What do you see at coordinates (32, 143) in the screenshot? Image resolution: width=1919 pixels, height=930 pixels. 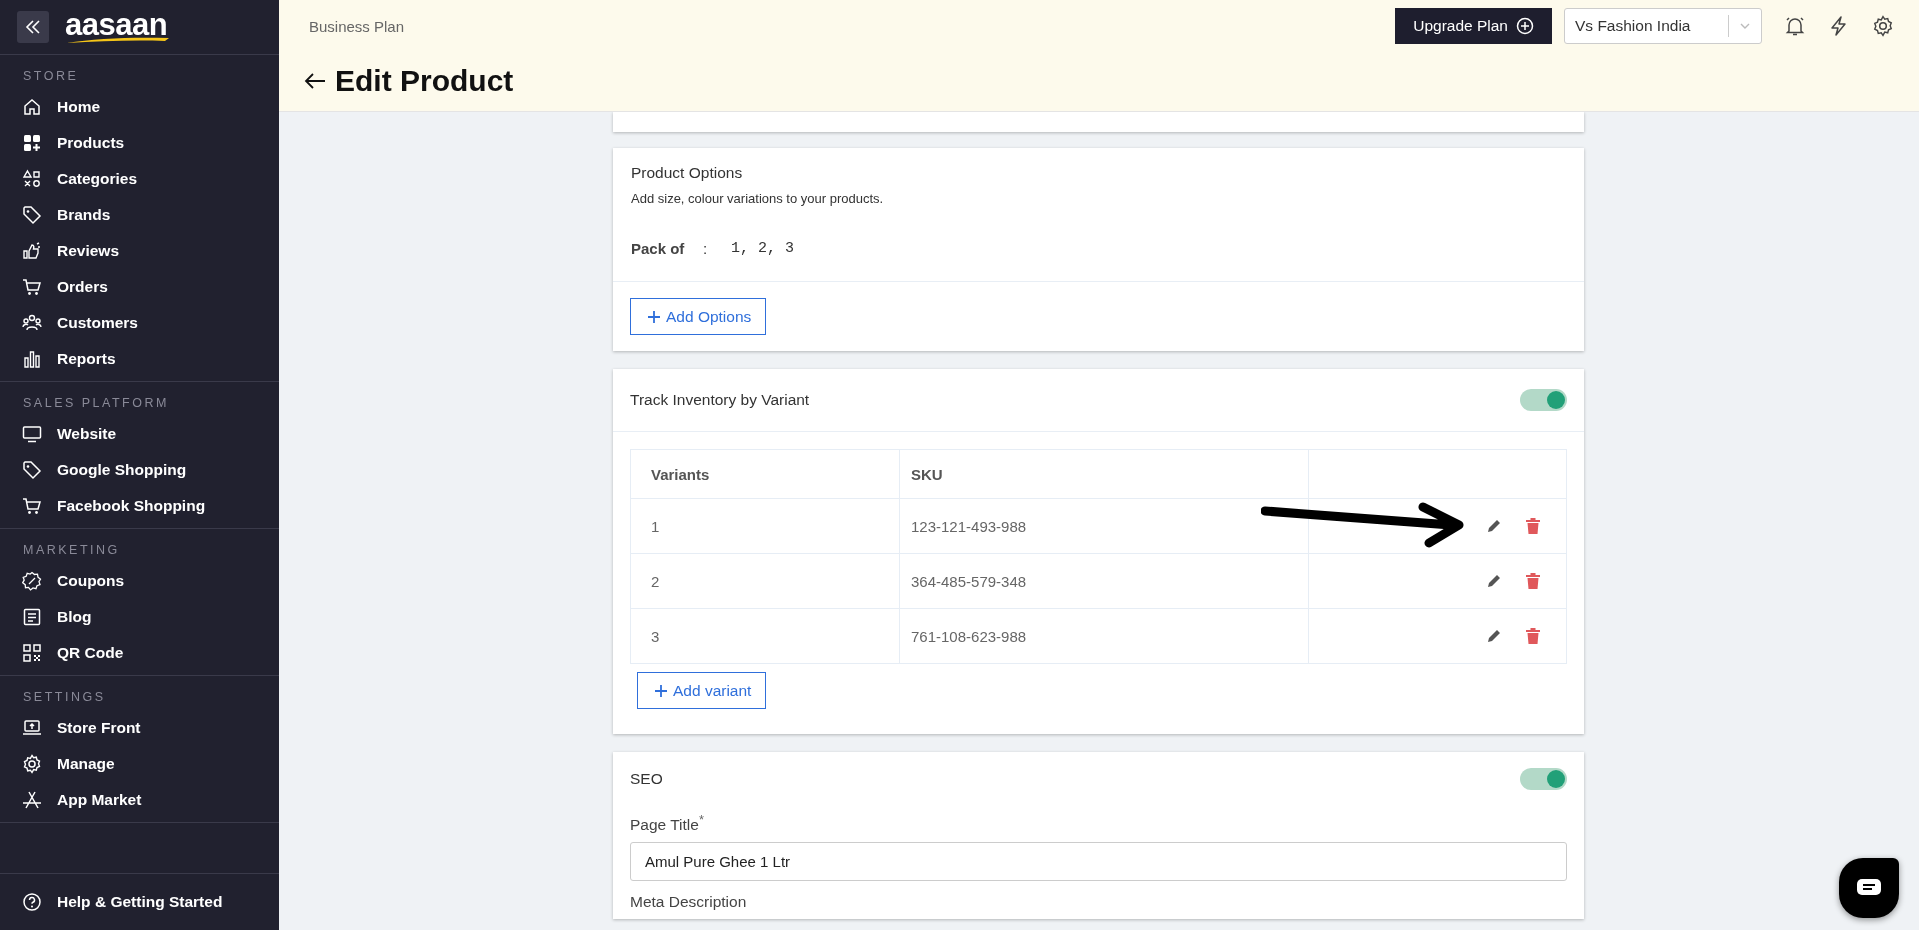 I see `grid-icon` at bounding box center [32, 143].